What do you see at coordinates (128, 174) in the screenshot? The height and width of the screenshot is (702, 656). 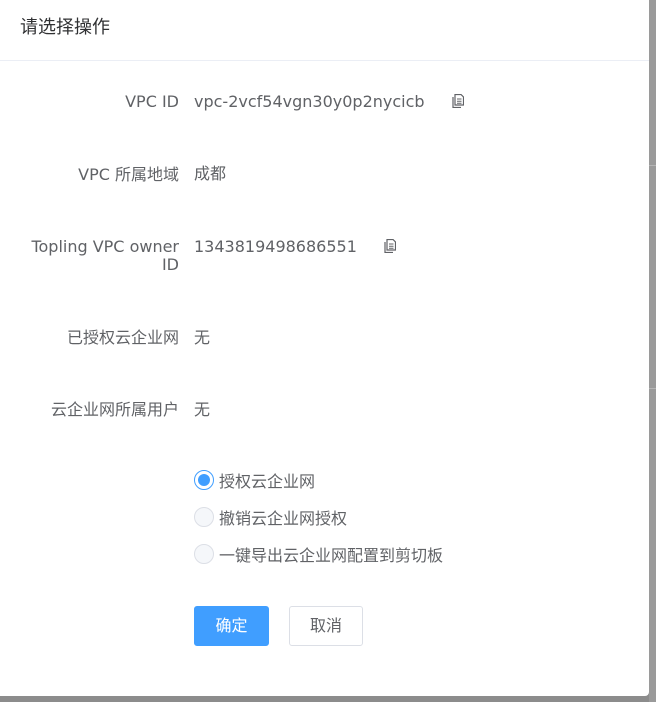 I see `vpc-region-label: VPC 所属地域` at bounding box center [128, 174].